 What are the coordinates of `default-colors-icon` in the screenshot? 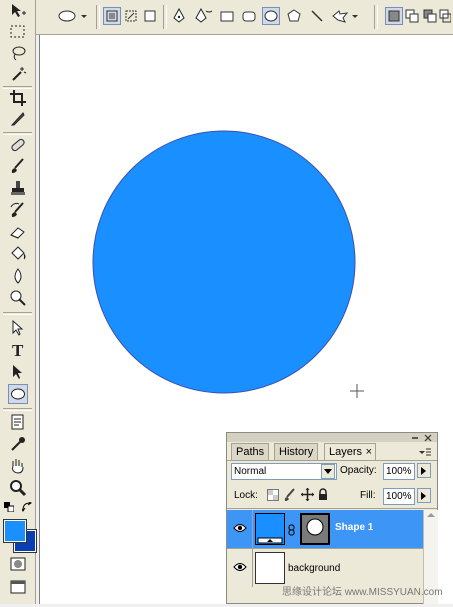 It's located at (9, 507).